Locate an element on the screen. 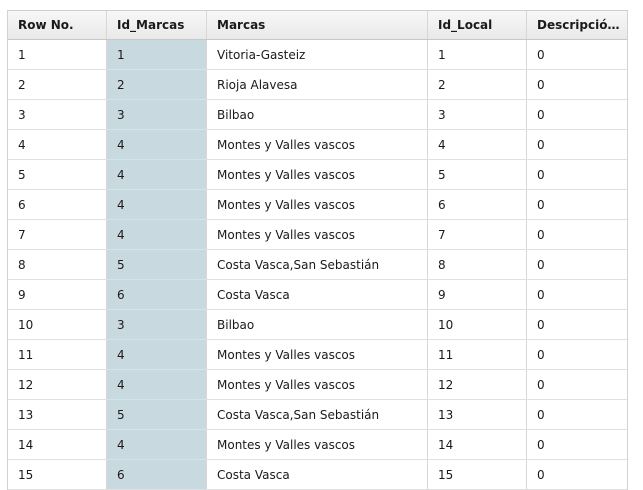 The width and height of the screenshot is (643, 490). column-header-id-local: Id_Local is located at coordinates (477, 25).